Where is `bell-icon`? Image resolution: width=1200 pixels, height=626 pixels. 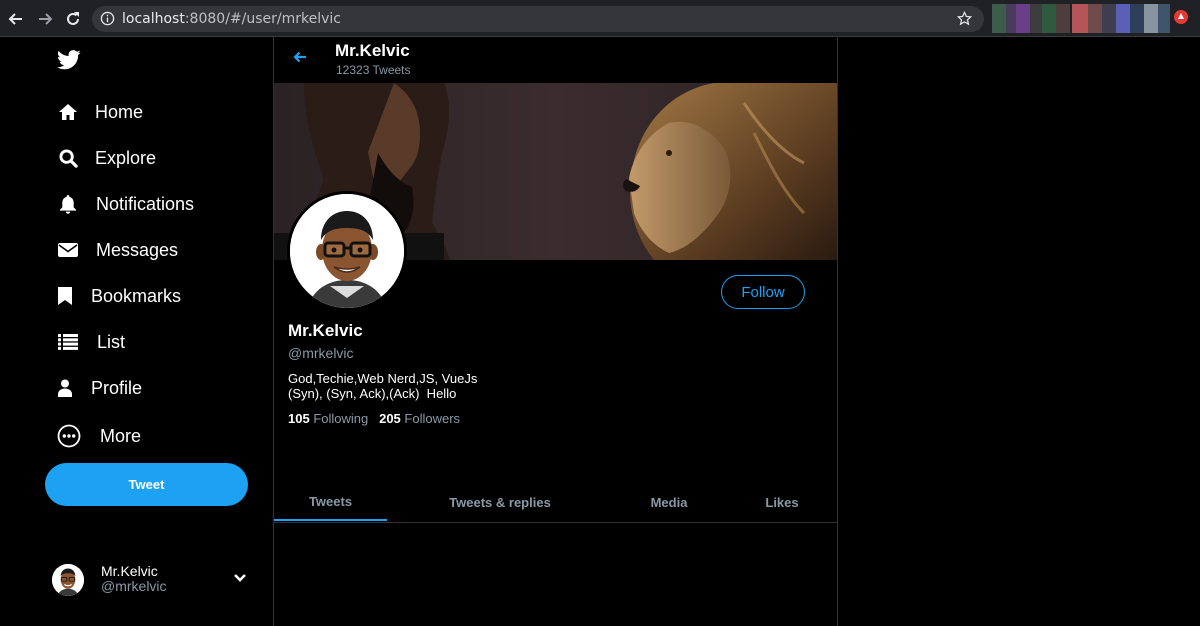 bell-icon is located at coordinates (68, 204).